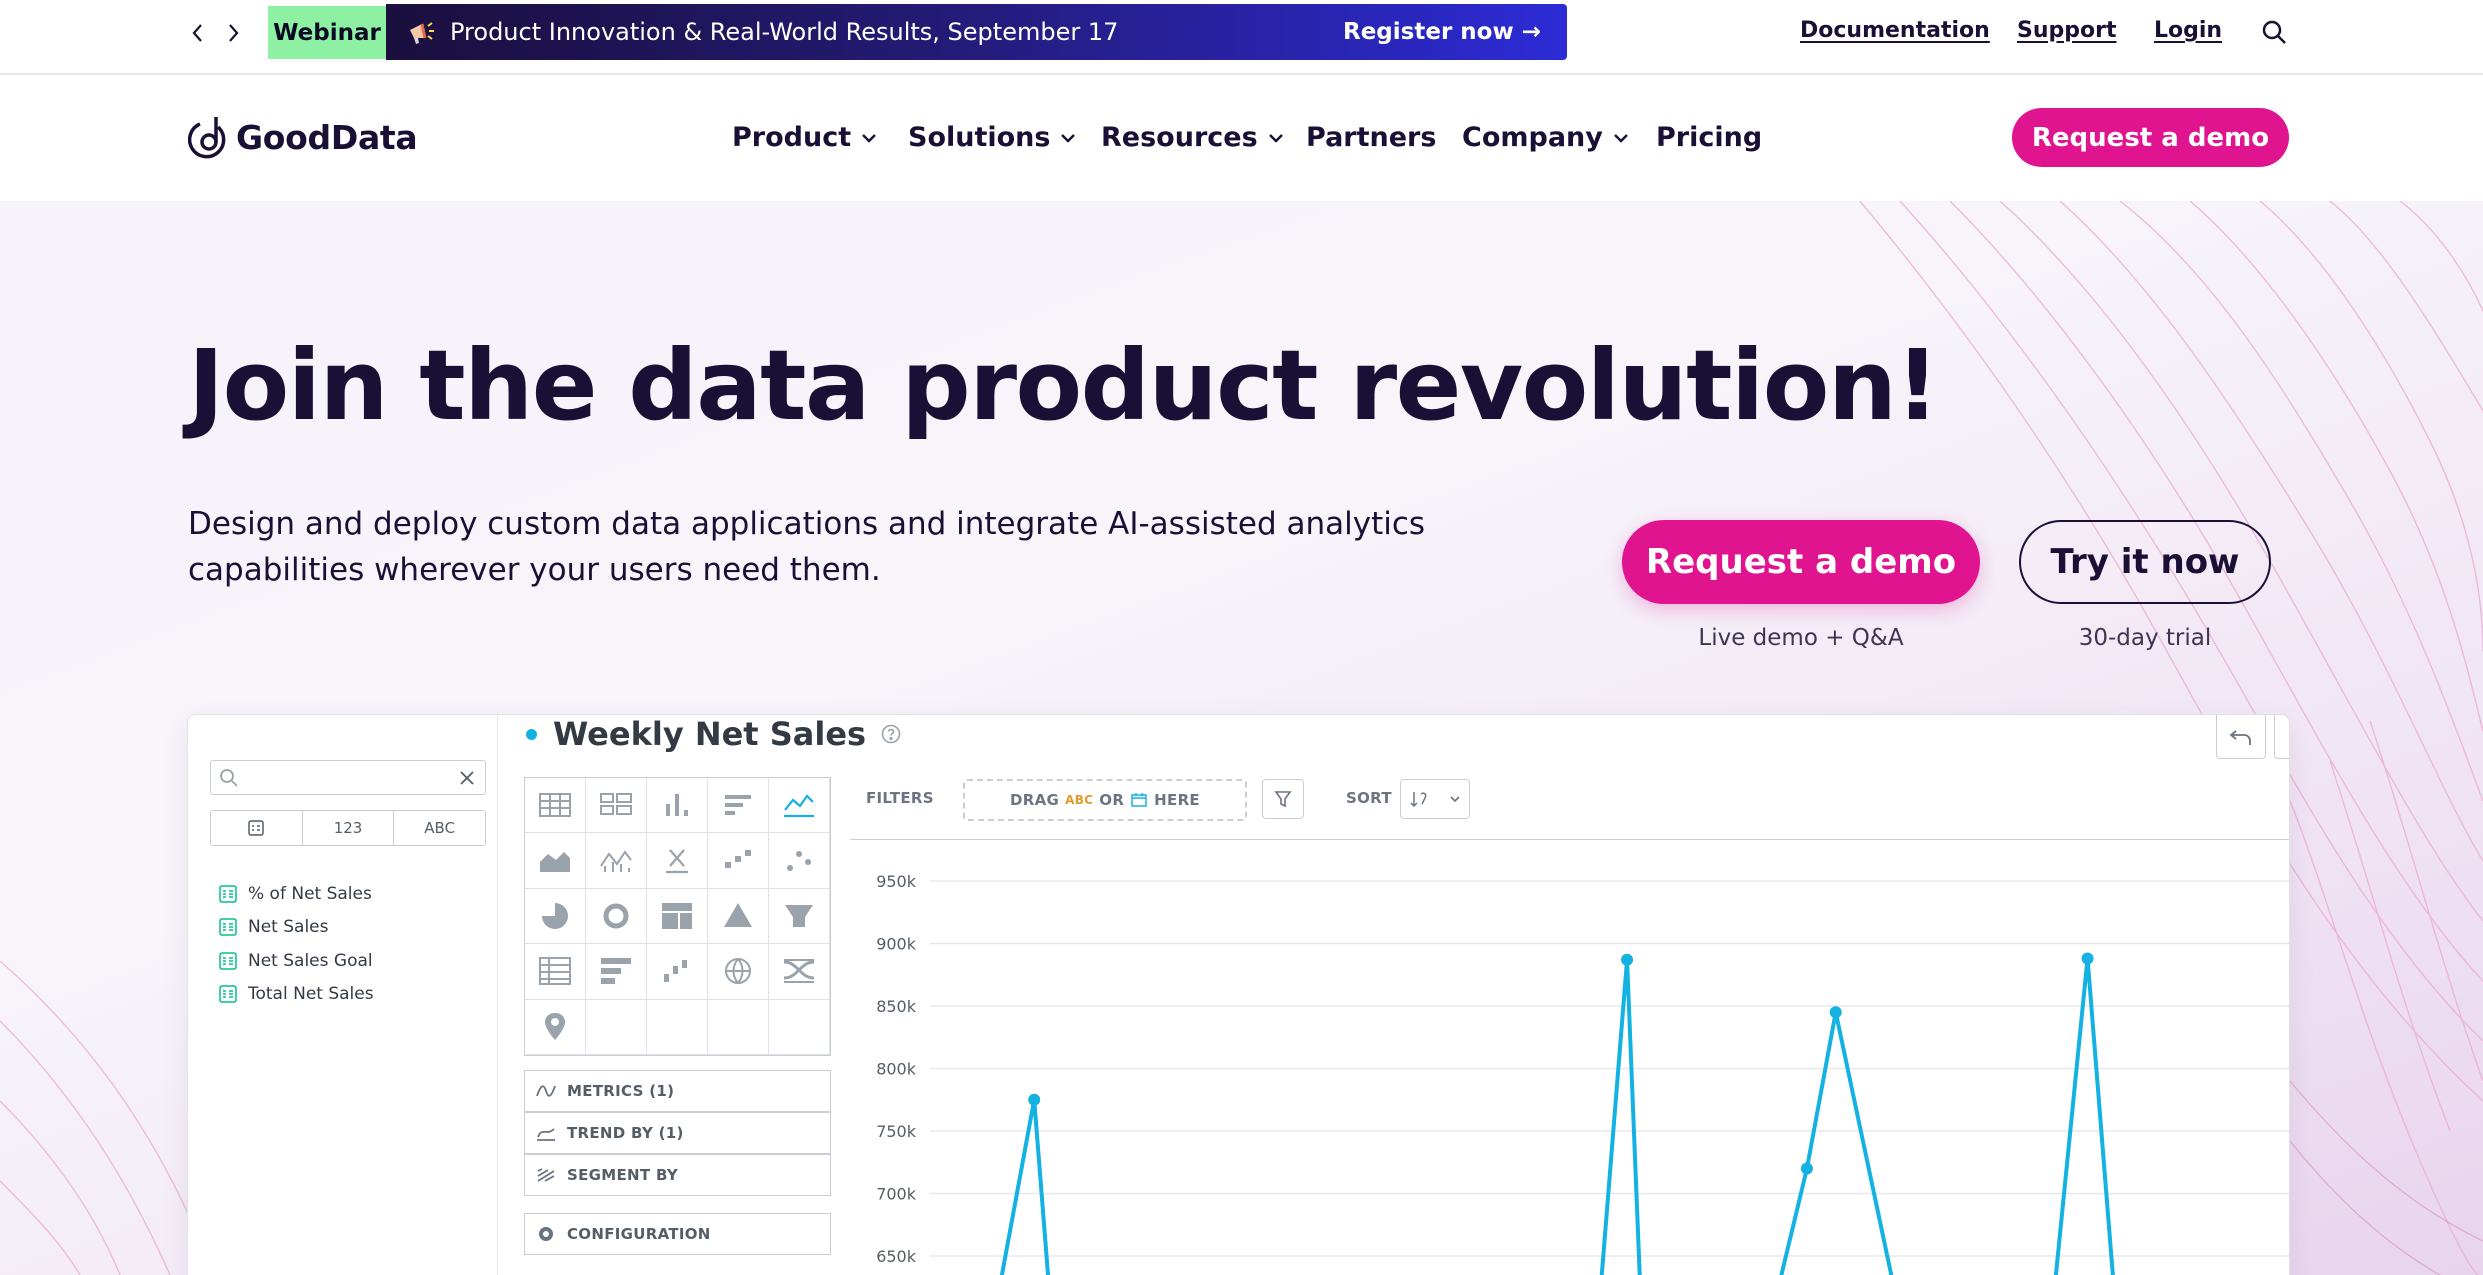 The image size is (2483, 1275). I want to click on next-arrow-icon, so click(233, 33).